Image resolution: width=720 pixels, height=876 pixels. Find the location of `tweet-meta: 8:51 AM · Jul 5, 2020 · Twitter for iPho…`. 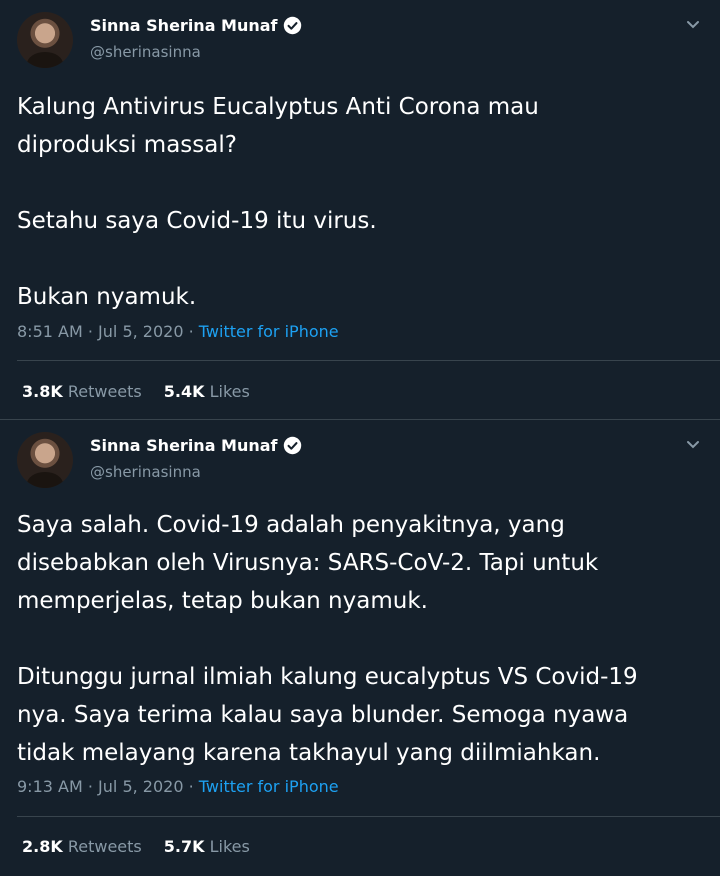

tweet-meta: 8:51 AM · Jul 5, 2020 · Twitter for iPho… is located at coordinates (178, 331).